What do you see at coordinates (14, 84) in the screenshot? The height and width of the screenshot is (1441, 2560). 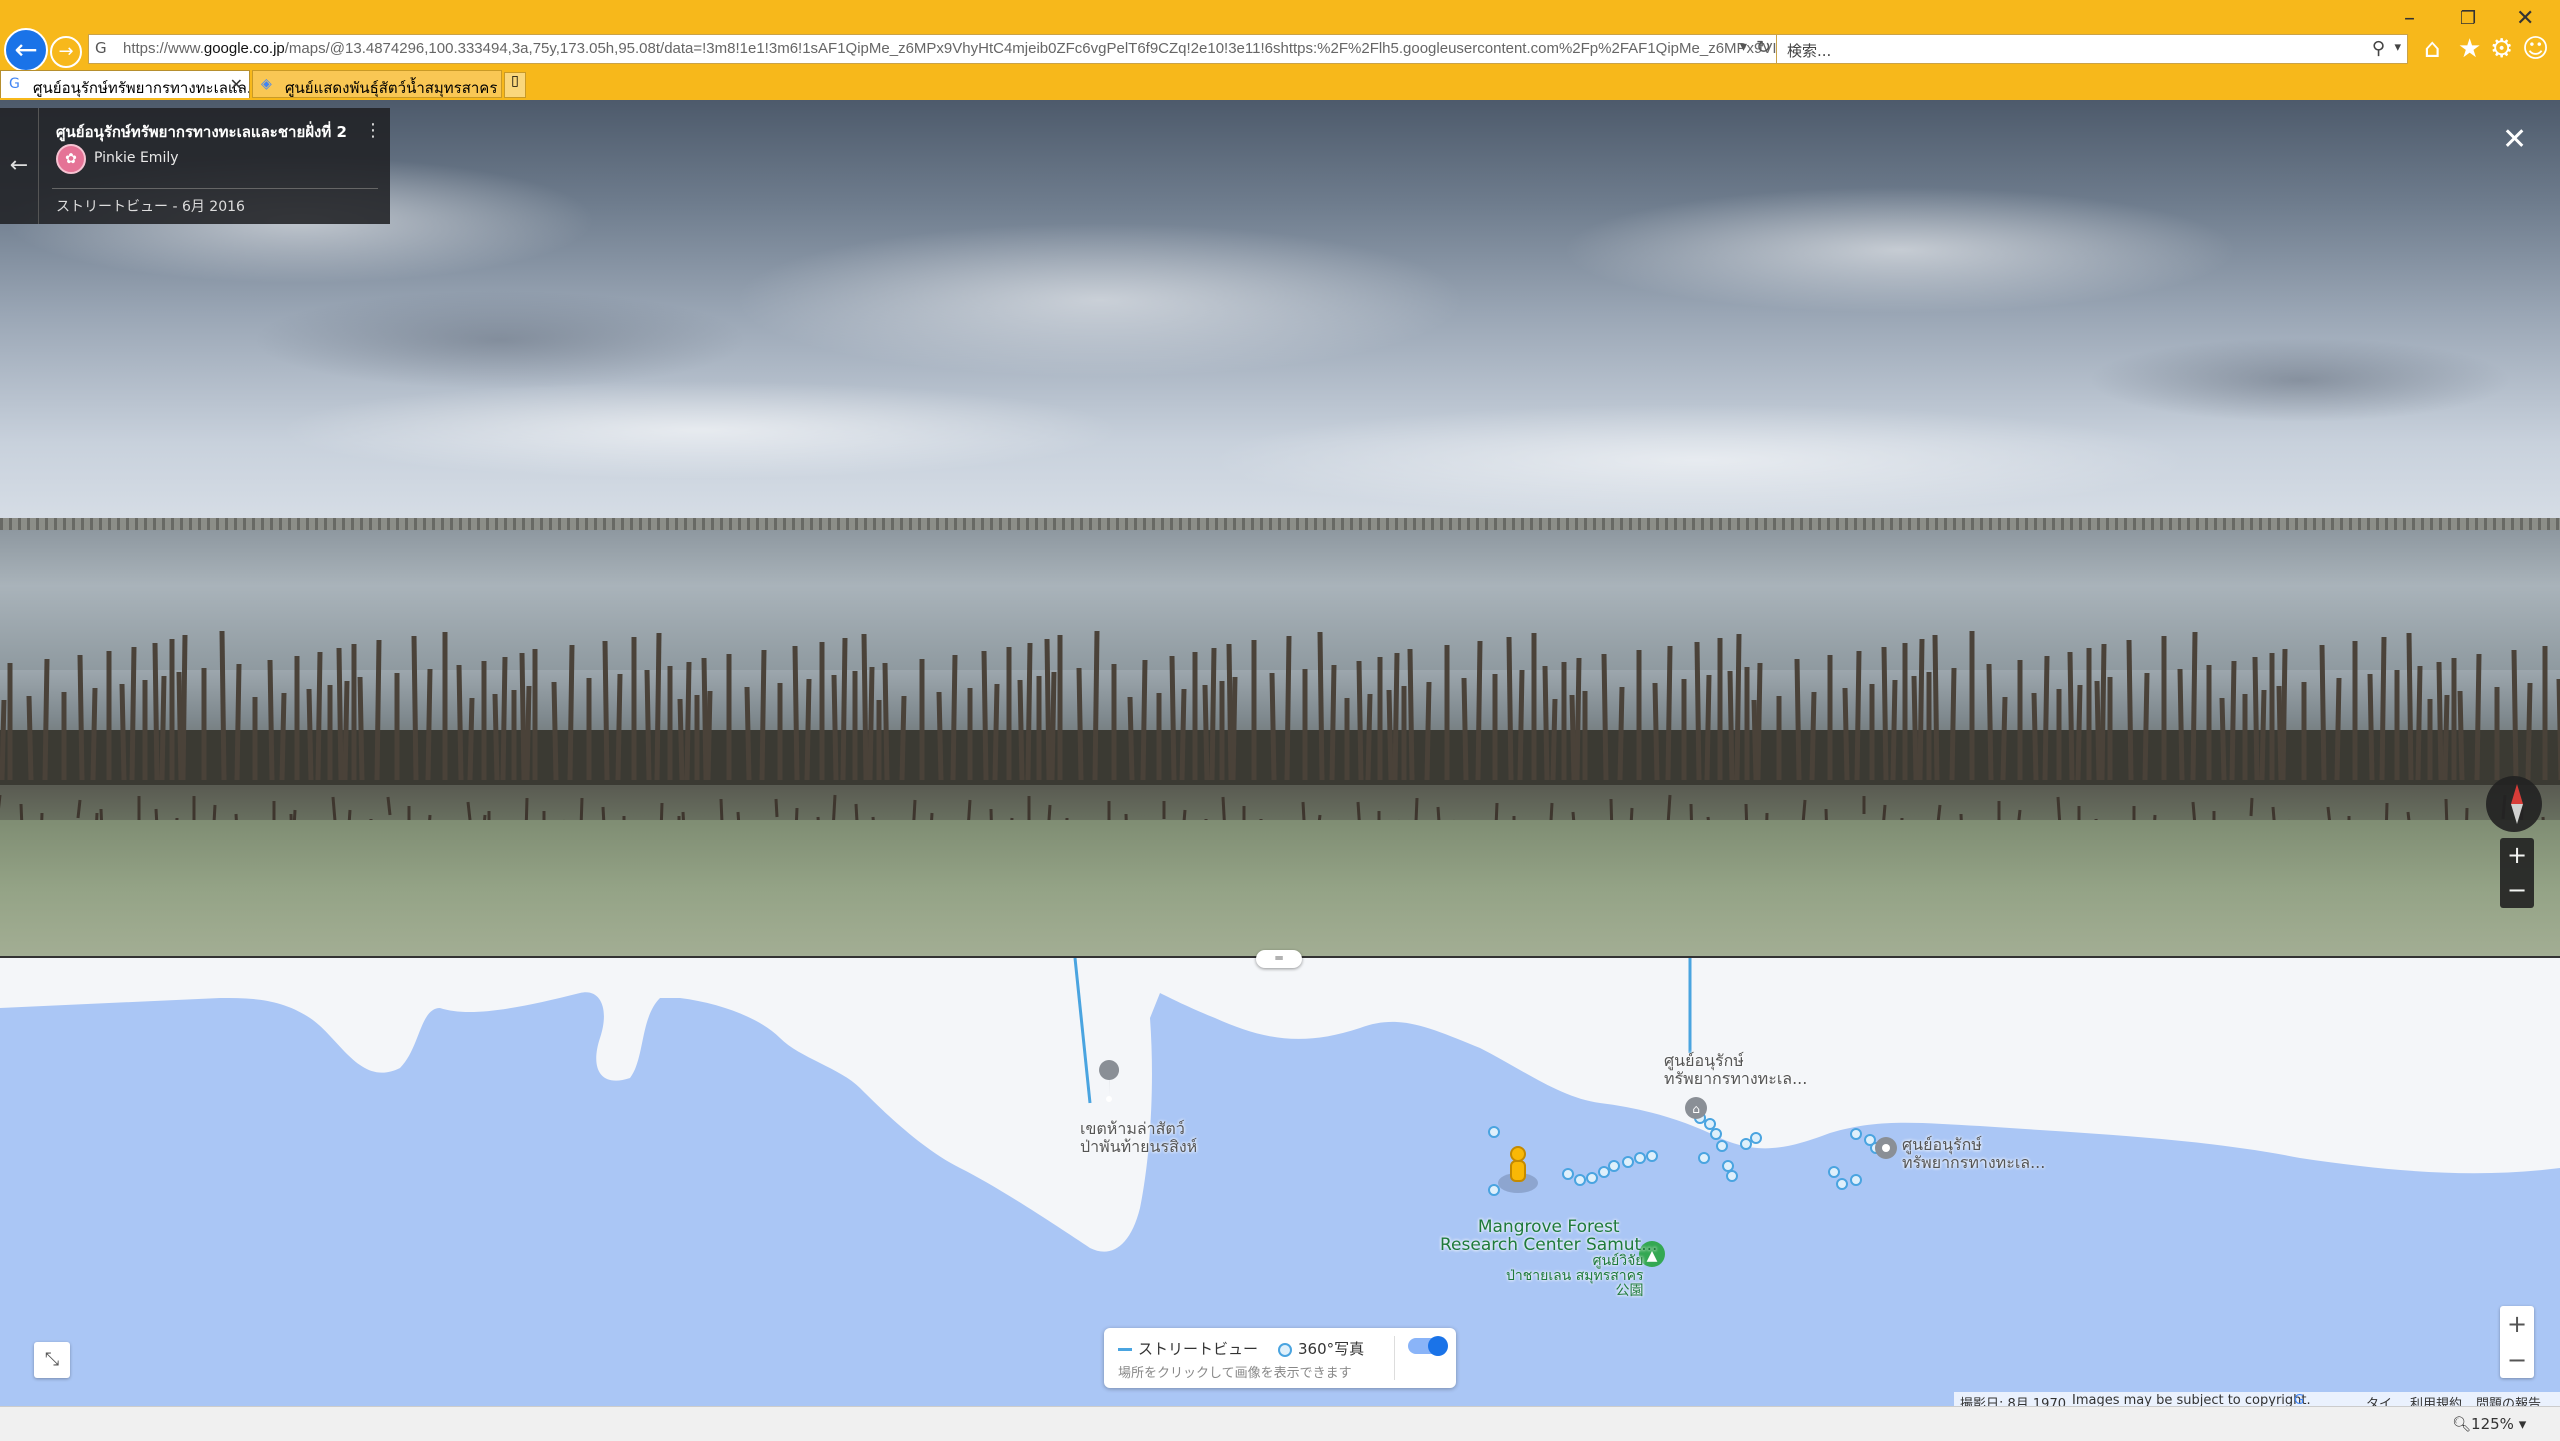 I see `google-favicon-icon: G` at bounding box center [14, 84].